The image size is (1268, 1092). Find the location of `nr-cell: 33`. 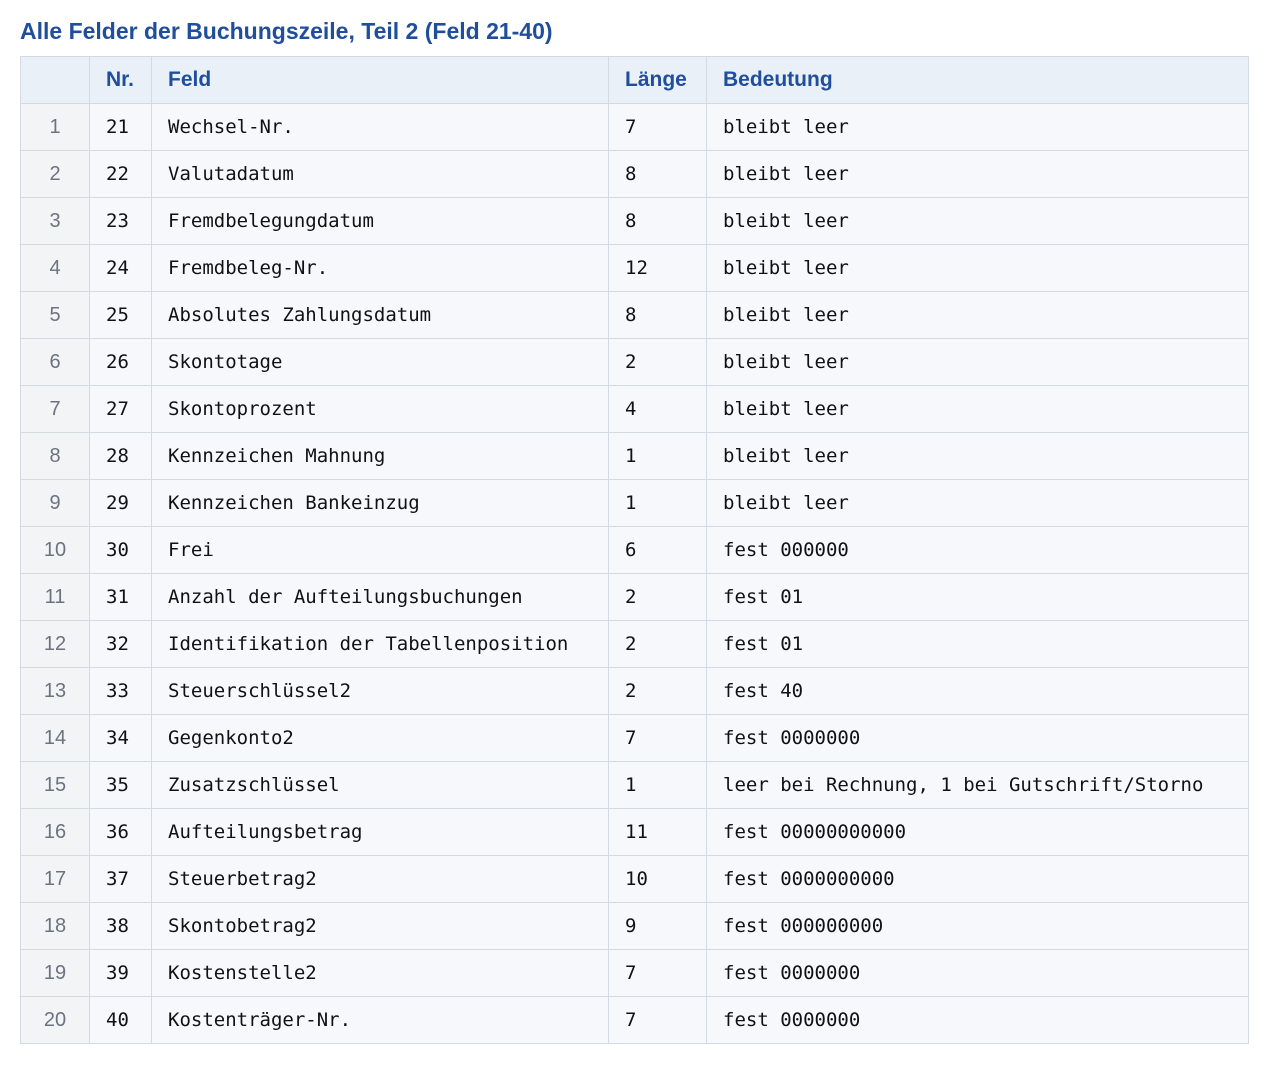

nr-cell: 33 is located at coordinates (120, 691).